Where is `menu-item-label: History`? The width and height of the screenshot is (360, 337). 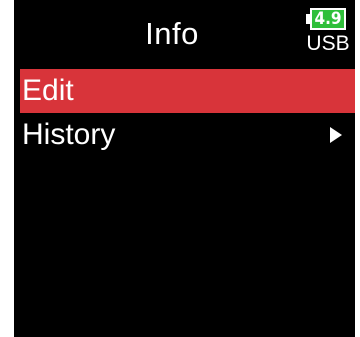
menu-item-label: History is located at coordinates (69, 134).